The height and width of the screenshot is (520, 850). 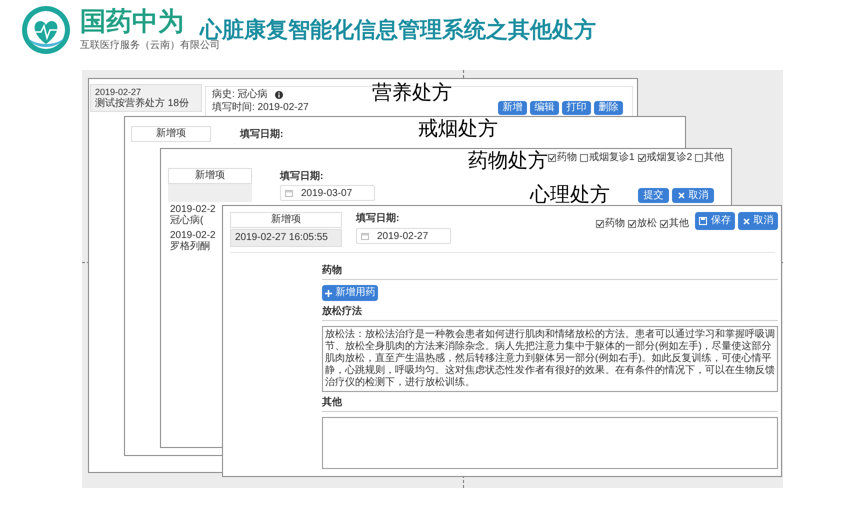 What do you see at coordinates (328, 293) in the screenshot?
I see `plus-icon` at bounding box center [328, 293].